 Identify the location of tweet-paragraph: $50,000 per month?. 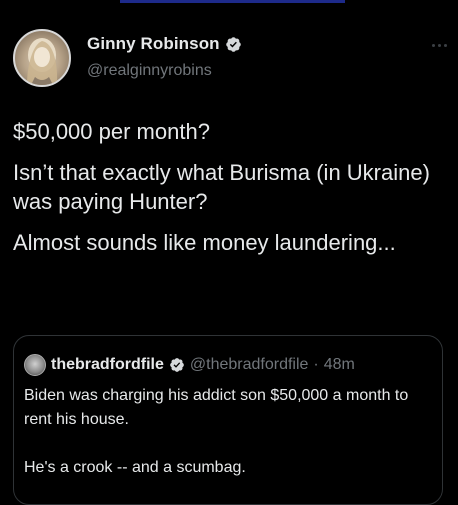
(111, 131).